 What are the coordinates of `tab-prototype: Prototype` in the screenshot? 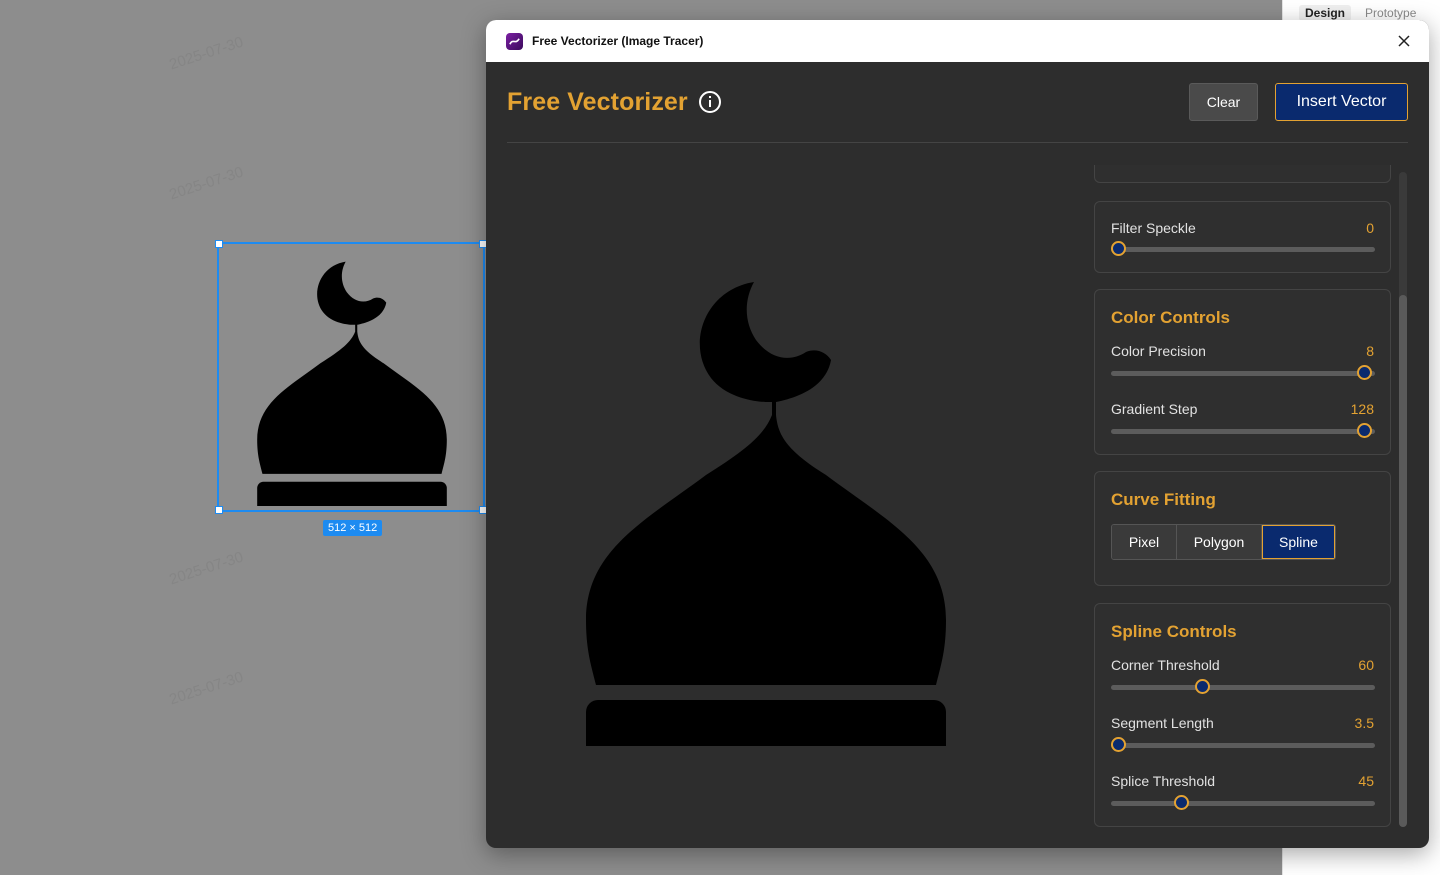 It's located at (1390, 13).